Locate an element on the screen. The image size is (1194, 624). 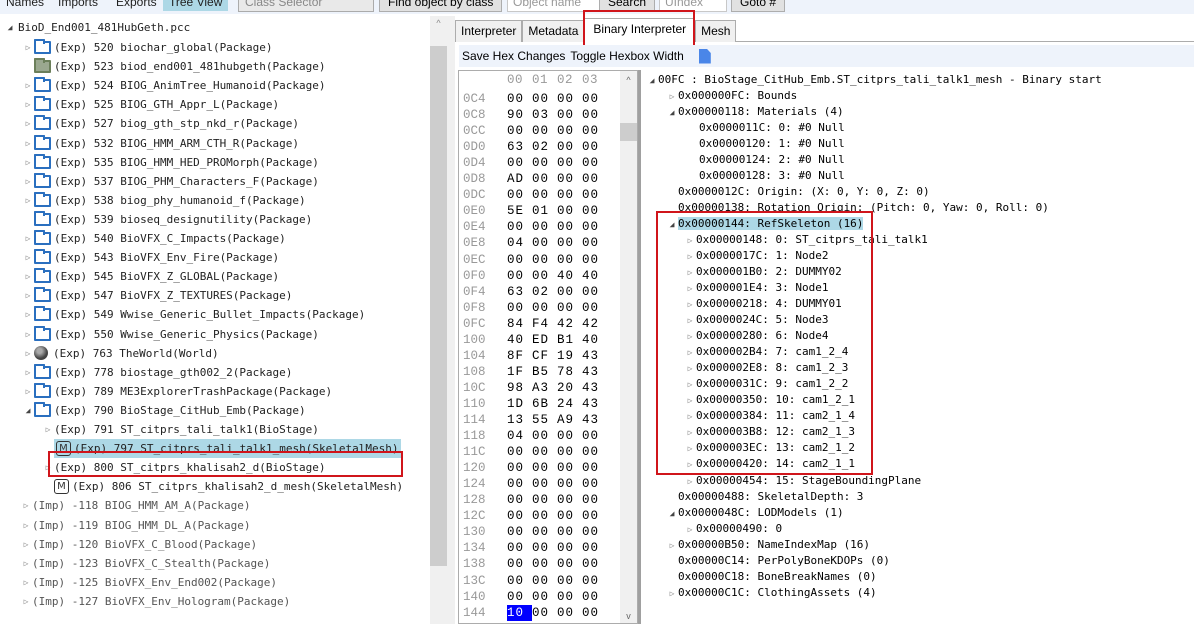
binary-tree-item: 0x00000128: 3: #0 Null is located at coordinates (766, 176).